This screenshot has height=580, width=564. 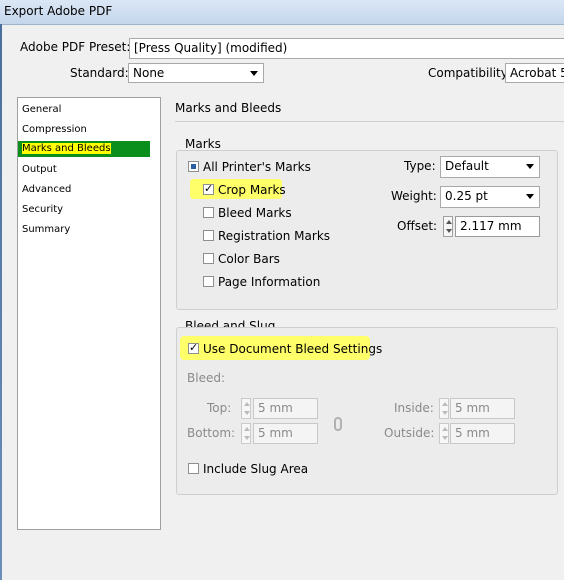 What do you see at coordinates (211, 433) in the screenshot?
I see `bottom-label: Bottom:` at bounding box center [211, 433].